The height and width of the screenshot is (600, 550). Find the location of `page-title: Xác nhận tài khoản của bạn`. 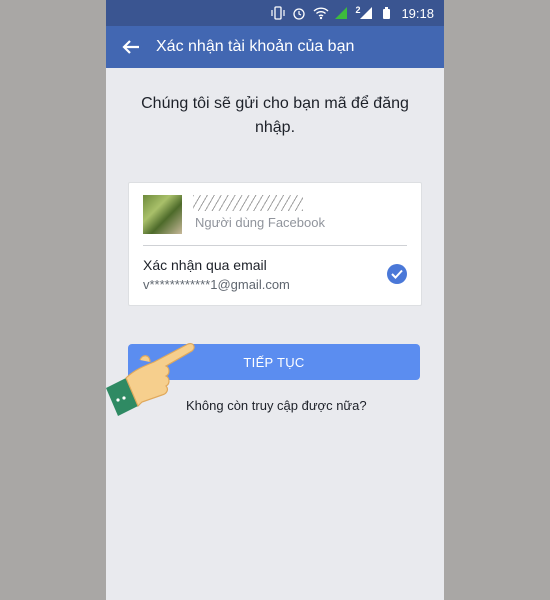

page-title: Xác nhận tài khoản của bạn is located at coordinates (255, 46).